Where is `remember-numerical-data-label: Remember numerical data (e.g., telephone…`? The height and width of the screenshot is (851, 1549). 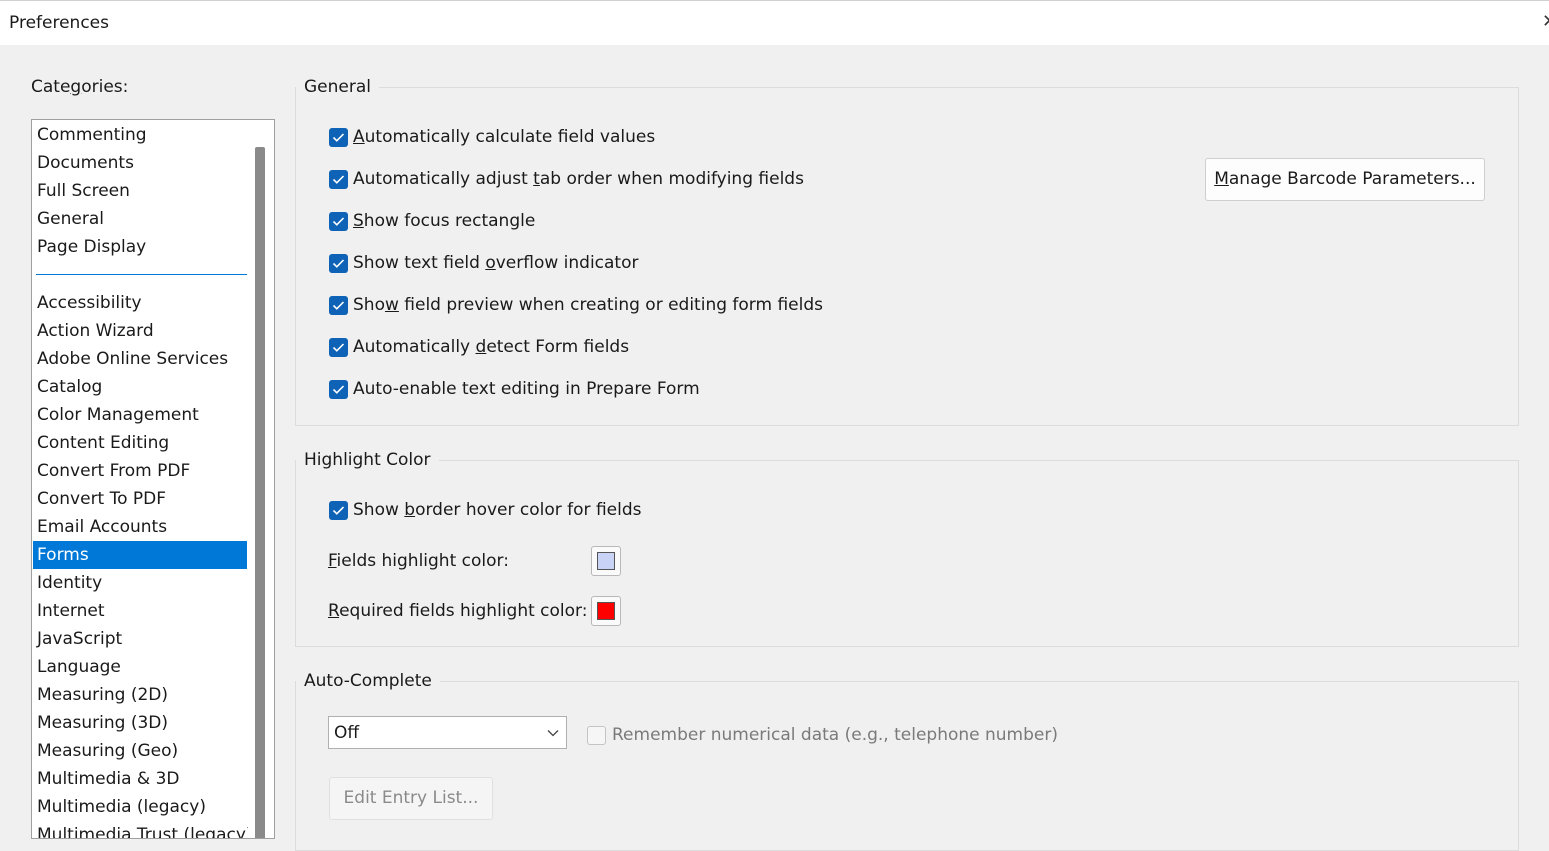 remember-numerical-data-label: Remember numerical data (e.g., telephone… is located at coordinates (835, 735).